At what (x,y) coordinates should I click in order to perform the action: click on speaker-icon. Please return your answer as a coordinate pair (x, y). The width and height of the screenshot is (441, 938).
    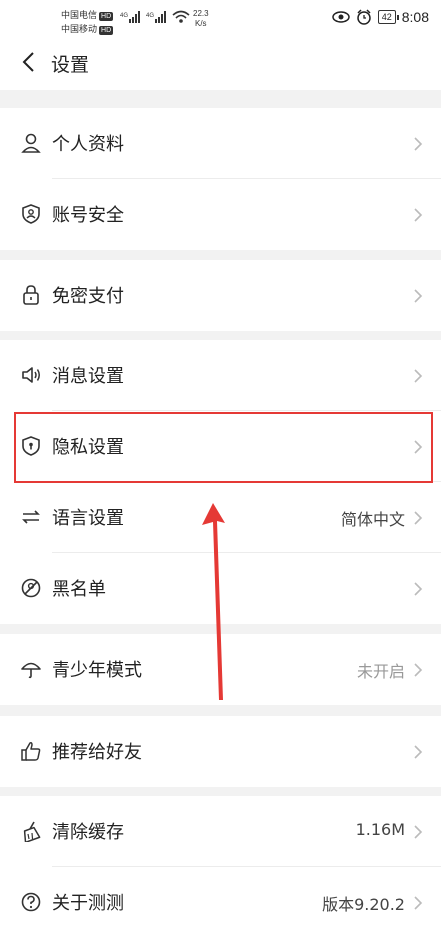
    Looking at the image, I should click on (31, 375).